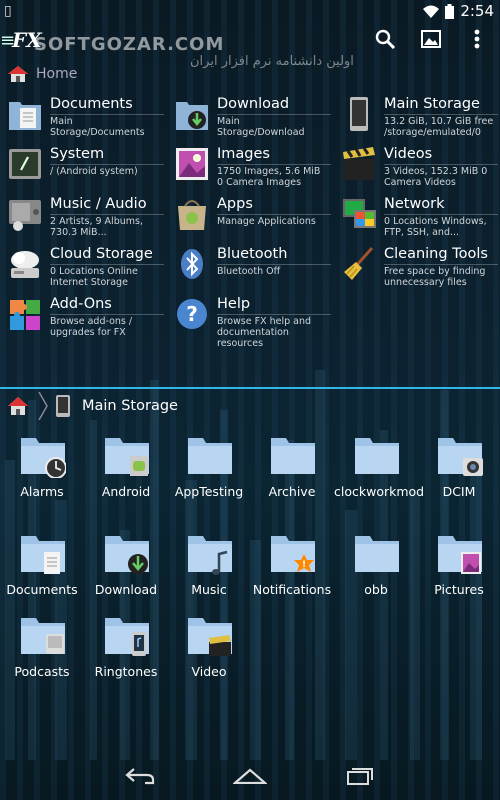  I want to click on chevron-right-icon, so click(43, 406).